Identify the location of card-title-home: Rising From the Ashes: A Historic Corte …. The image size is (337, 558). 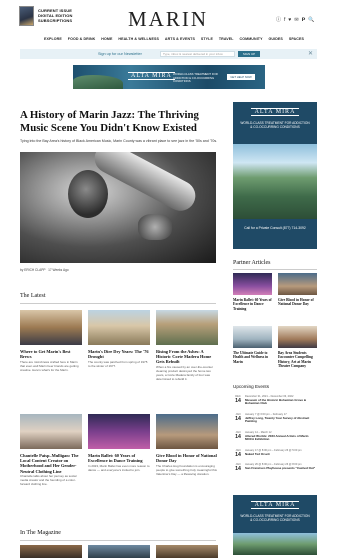
(187, 357).